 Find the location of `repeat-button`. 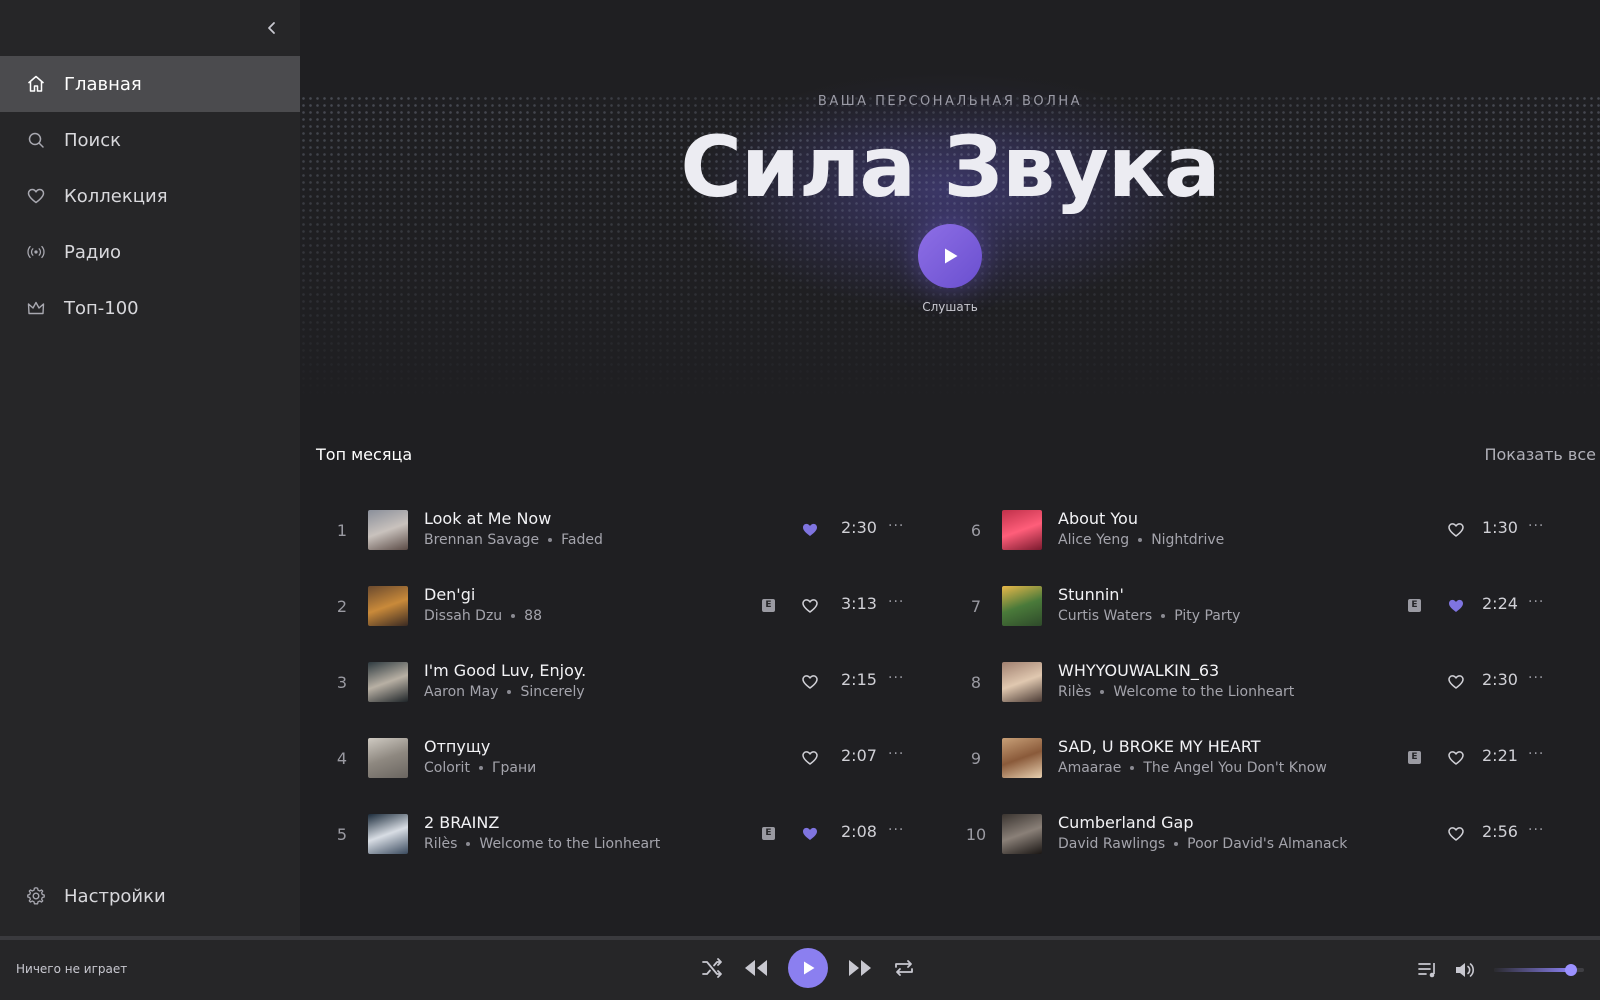

repeat-button is located at coordinates (904, 968).